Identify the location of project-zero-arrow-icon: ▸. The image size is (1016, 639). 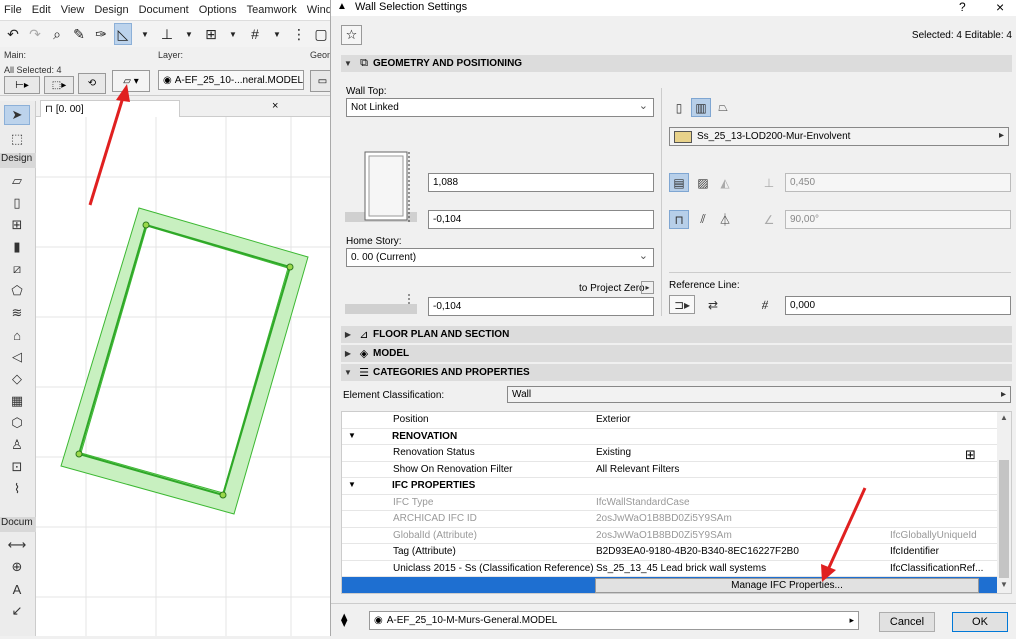
(647, 287).